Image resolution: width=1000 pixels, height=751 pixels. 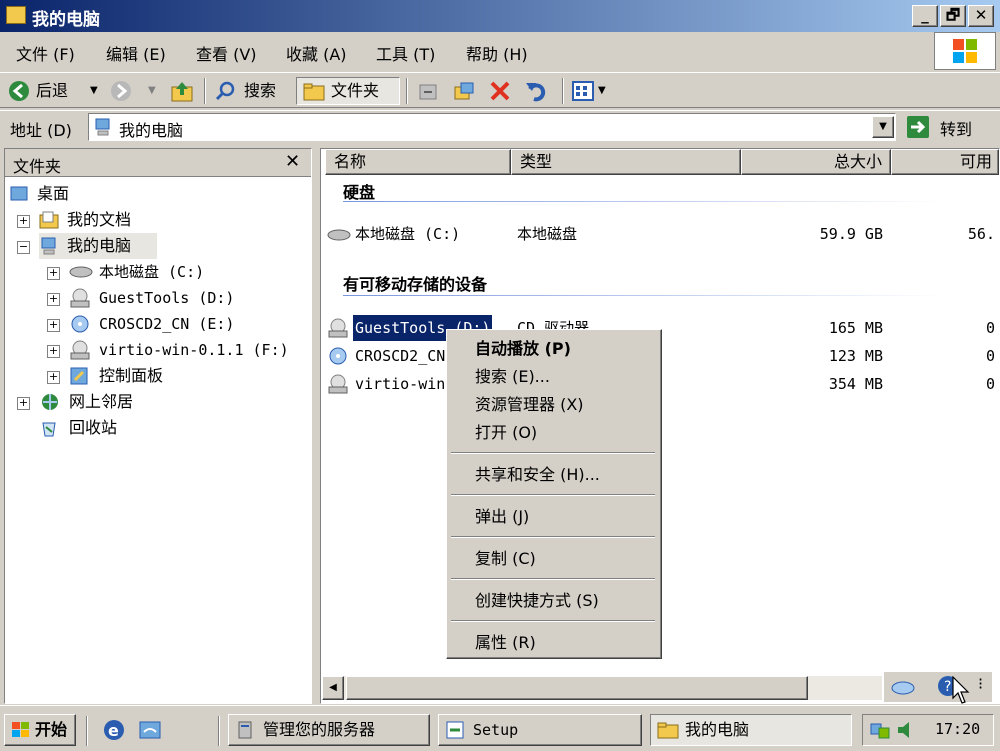 What do you see at coordinates (464, 91) in the screenshot?
I see `copy-to-icon` at bounding box center [464, 91].